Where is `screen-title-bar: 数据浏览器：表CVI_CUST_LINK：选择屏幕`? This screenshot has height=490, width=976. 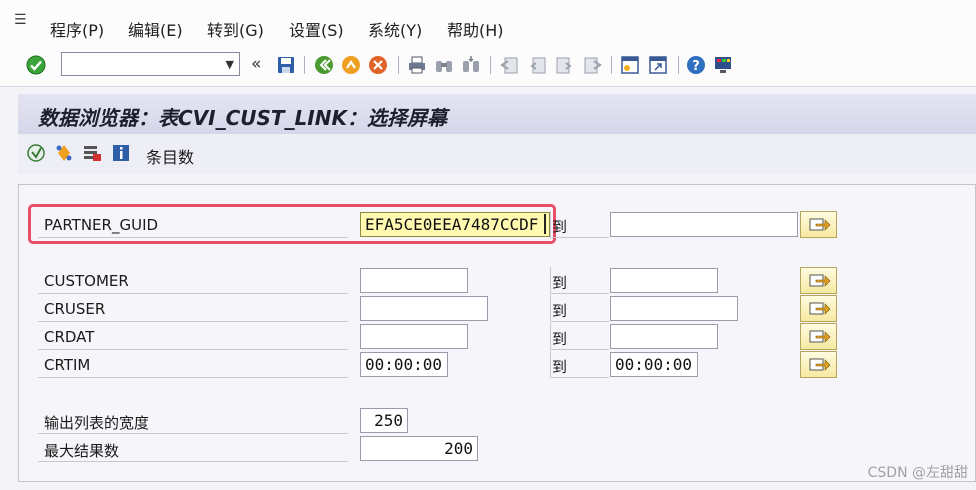
screen-title-bar: 数据浏览器：表CVI_CUST_LINK：选择屏幕 is located at coordinates (497, 114).